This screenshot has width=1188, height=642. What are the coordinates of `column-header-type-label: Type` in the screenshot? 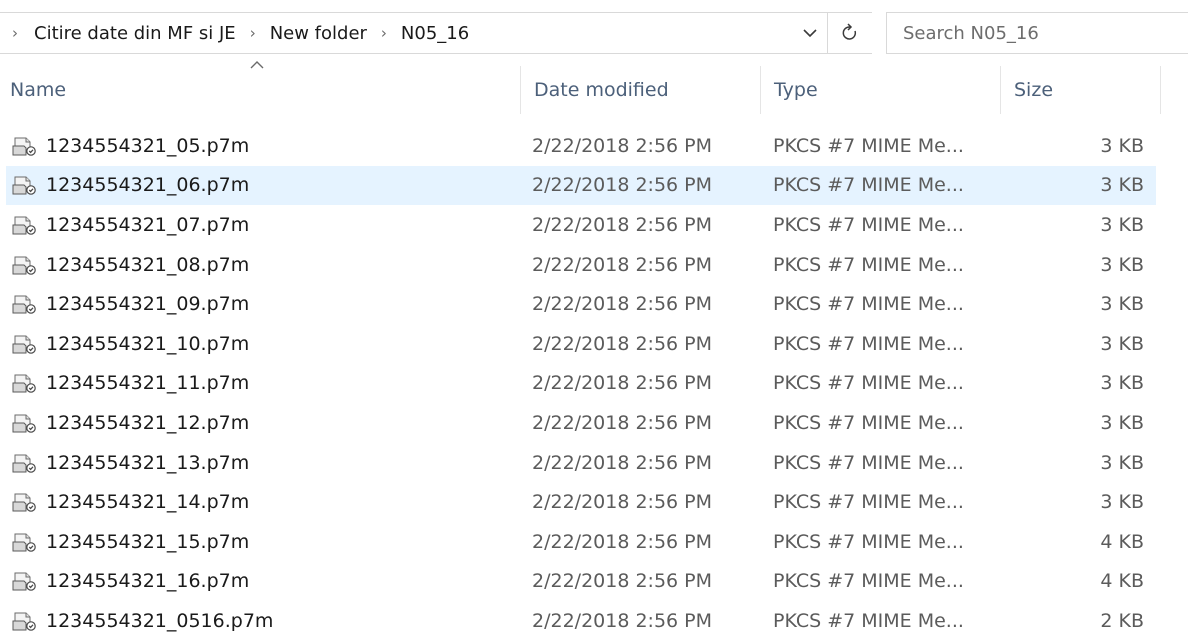 It's located at (796, 90).